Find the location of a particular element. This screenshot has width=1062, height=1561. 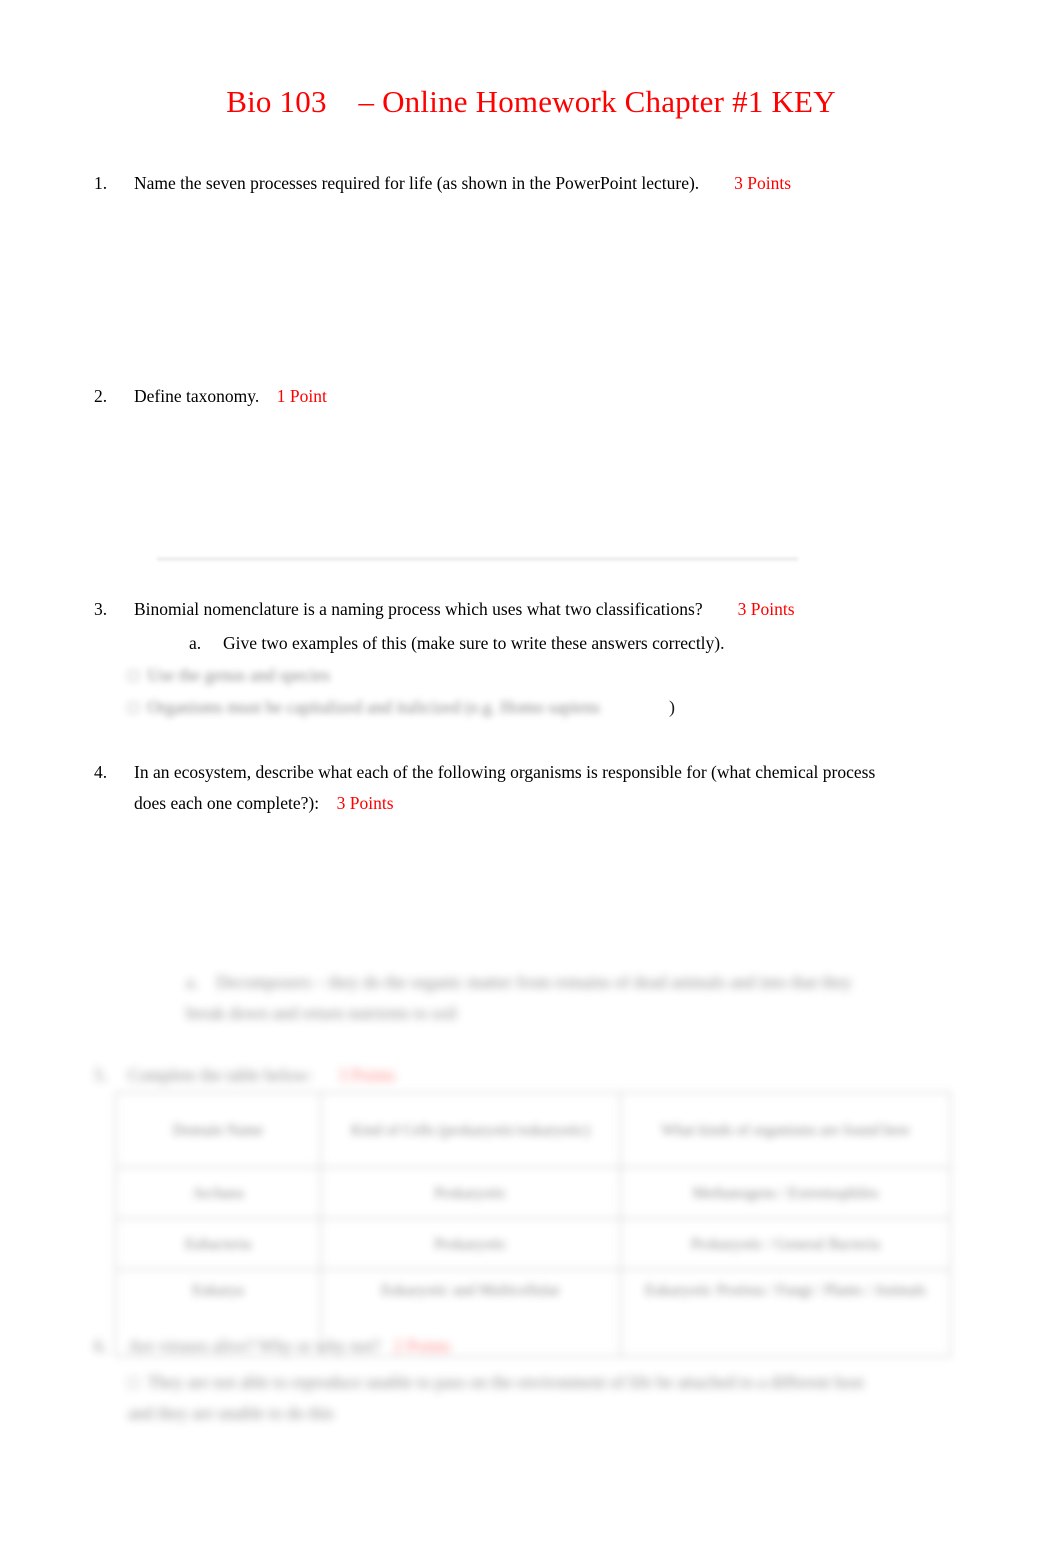

answer-rule-divider is located at coordinates (477, 559).